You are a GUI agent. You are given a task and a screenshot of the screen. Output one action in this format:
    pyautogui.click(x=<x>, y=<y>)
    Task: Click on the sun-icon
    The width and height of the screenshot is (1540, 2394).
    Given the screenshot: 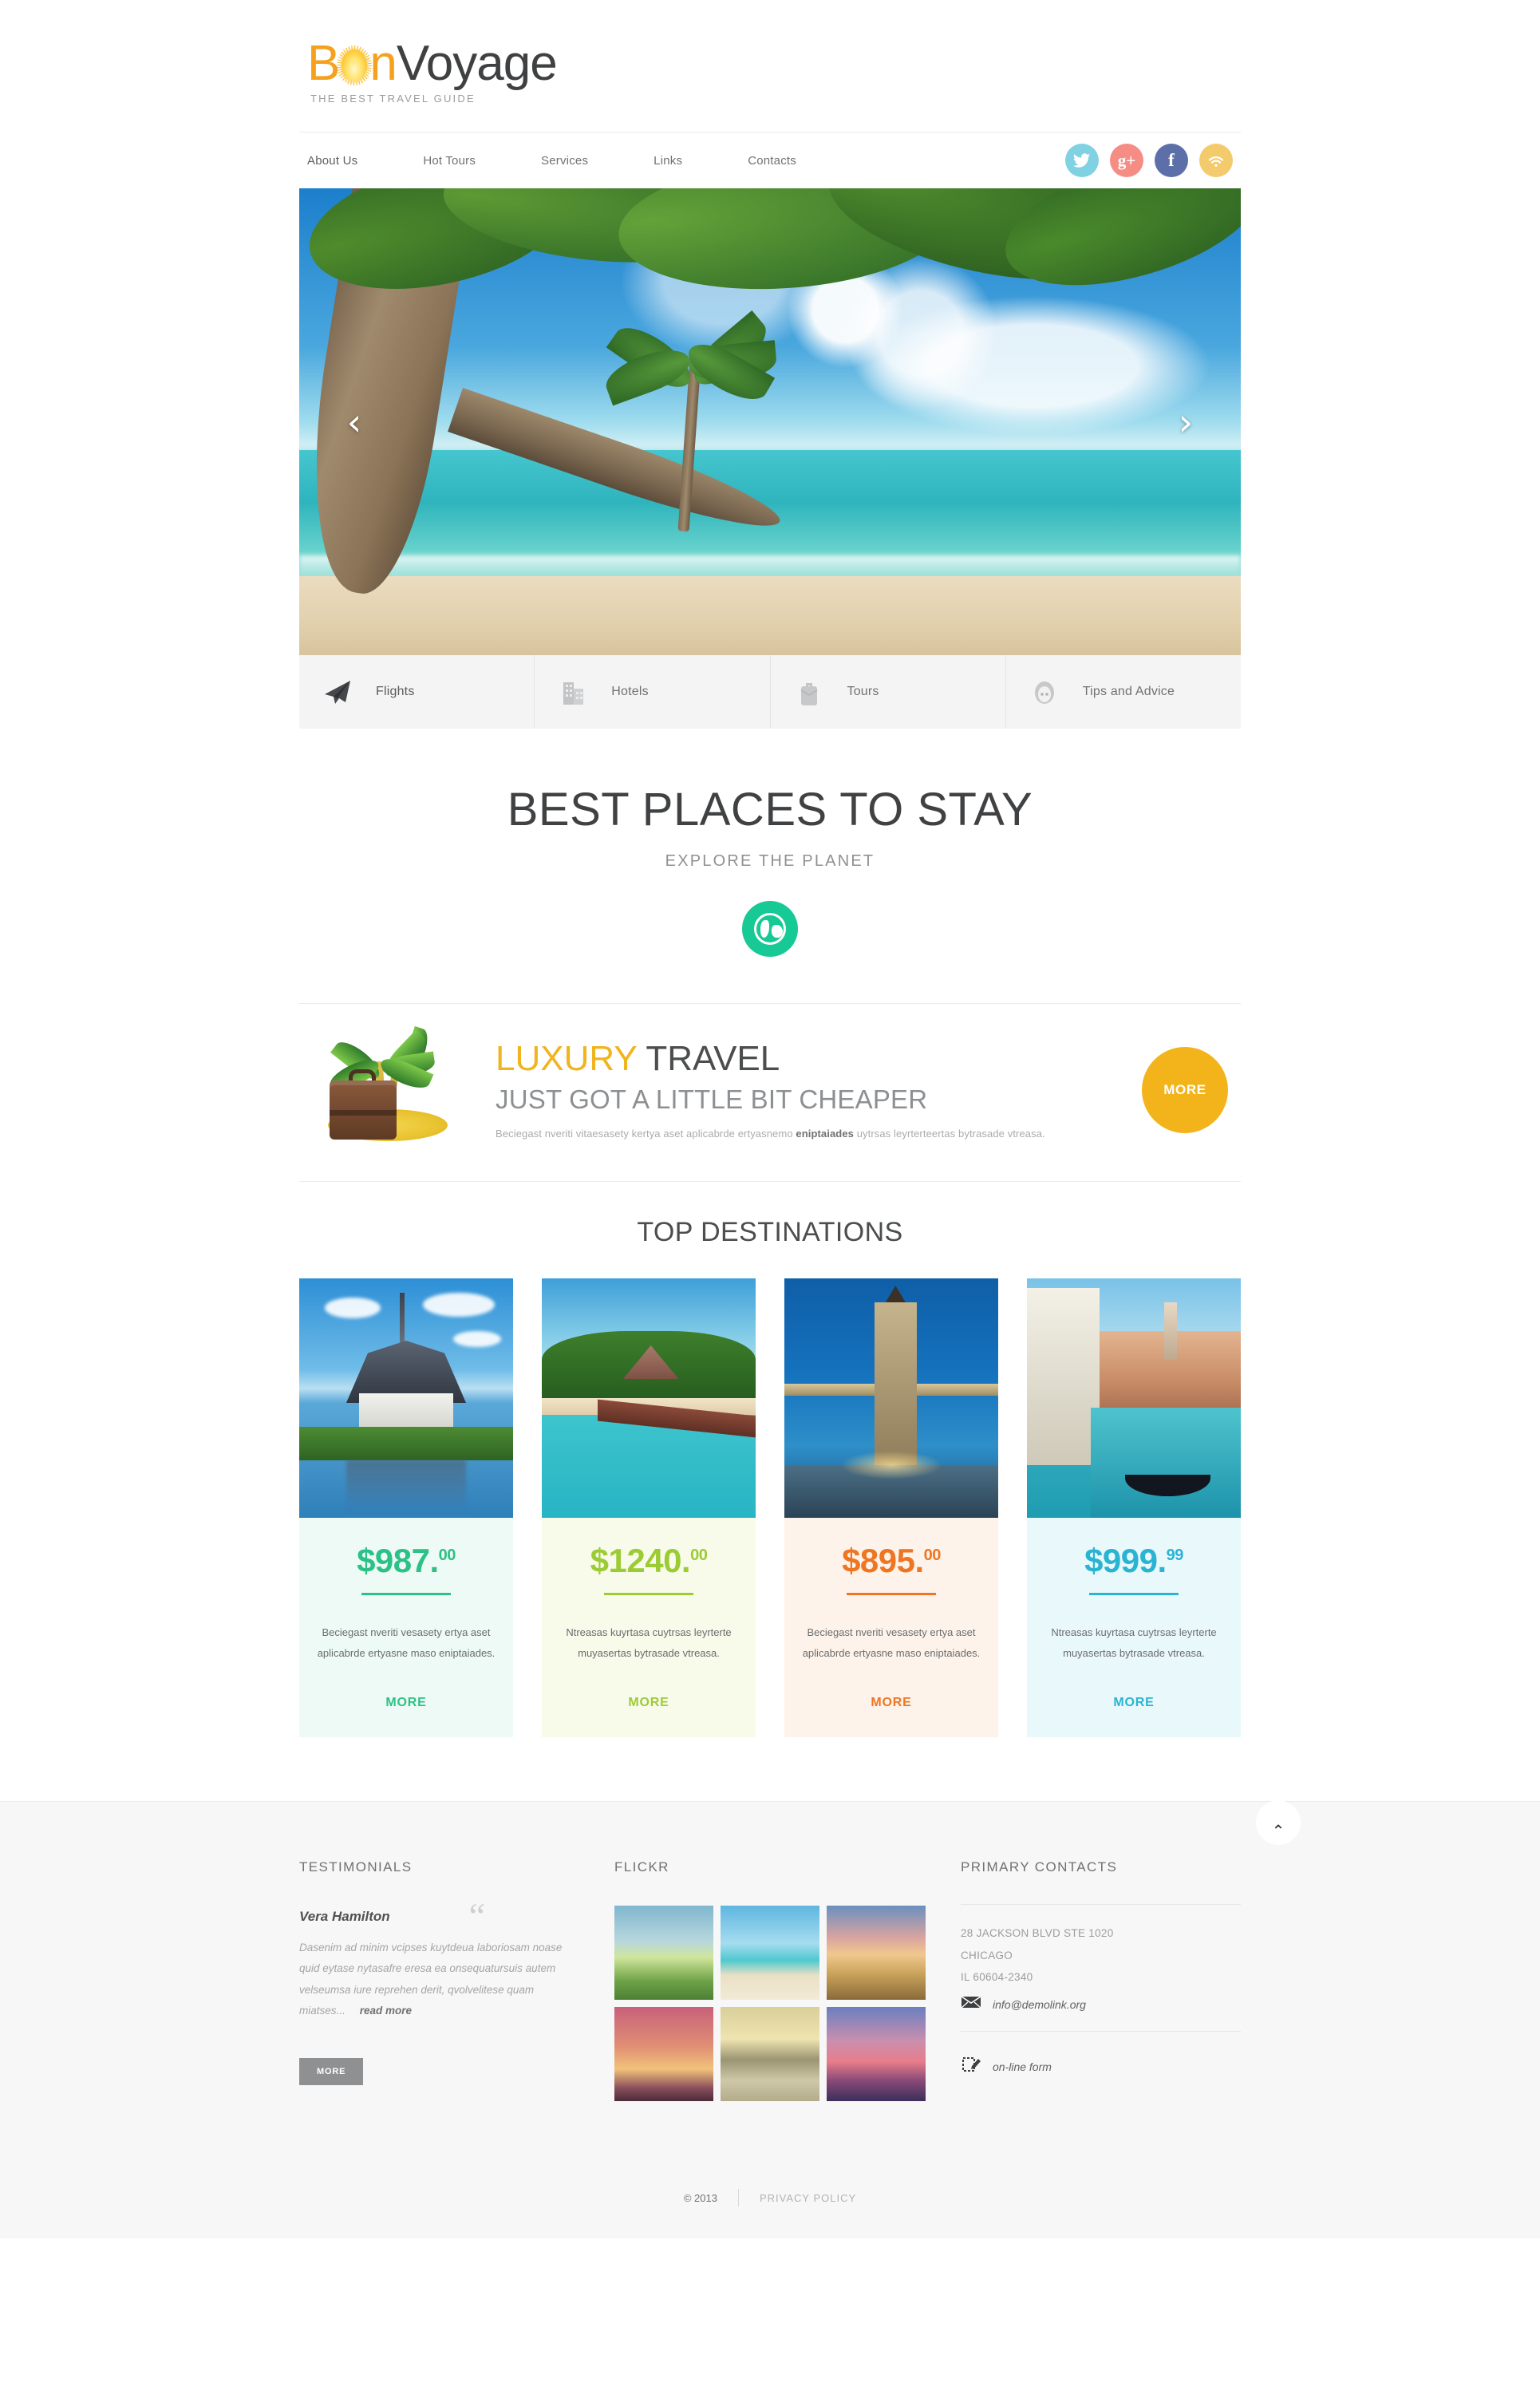 What is the action you would take?
    pyautogui.click(x=355, y=65)
    